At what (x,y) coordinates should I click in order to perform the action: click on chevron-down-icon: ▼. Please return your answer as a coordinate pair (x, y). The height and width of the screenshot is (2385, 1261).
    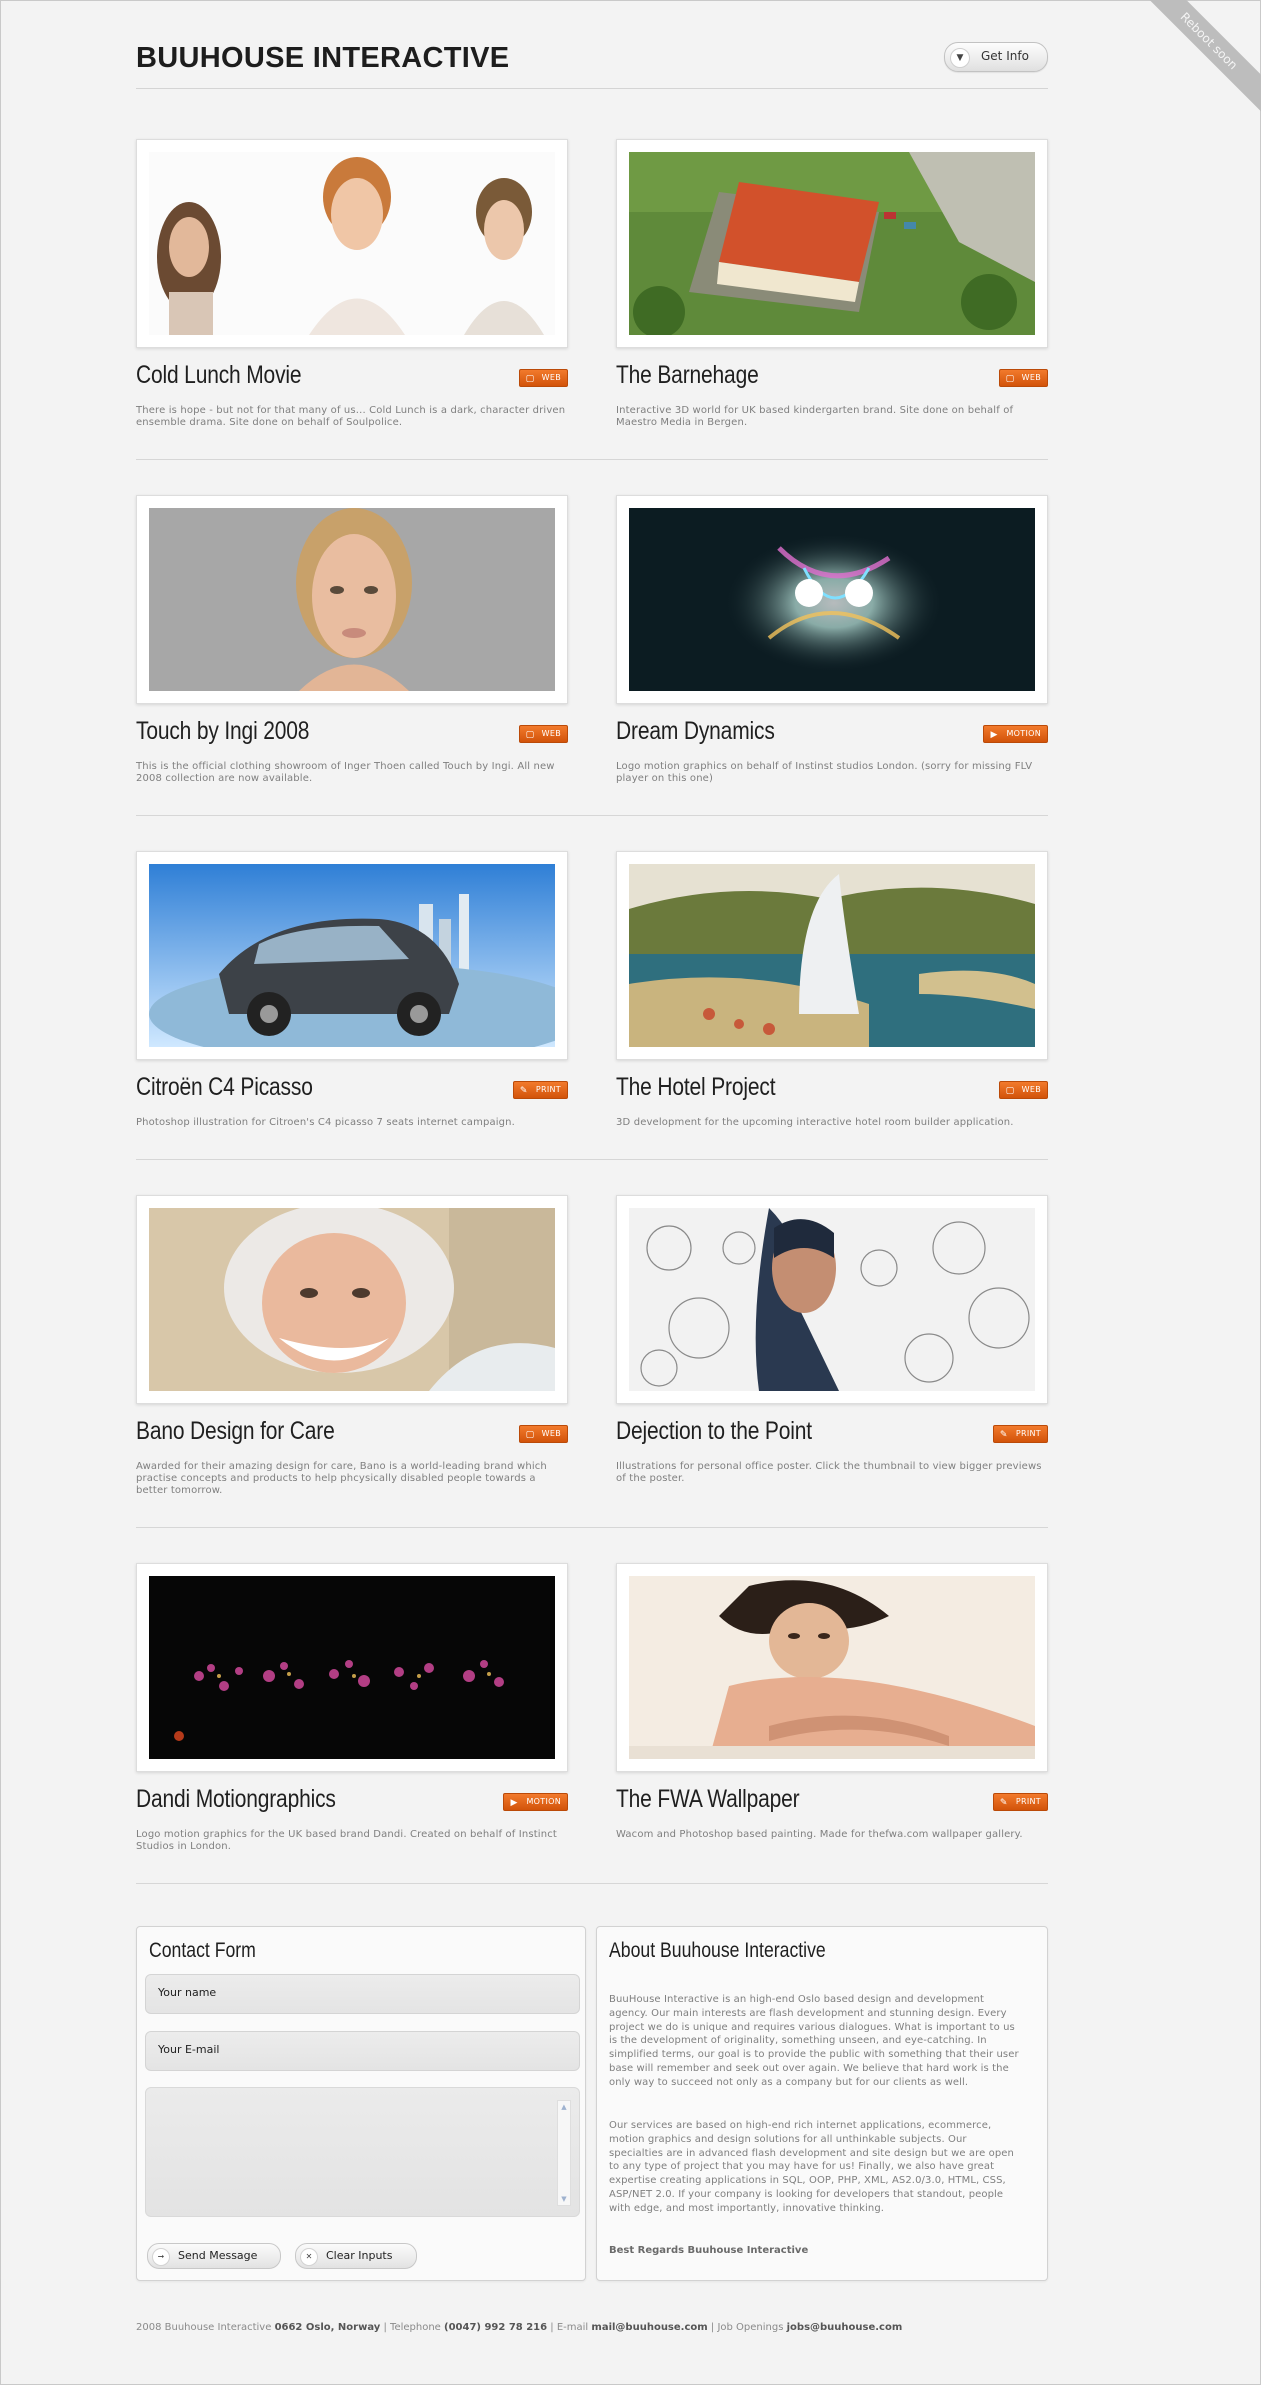
    Looking at the image, I should click on (960, 58).